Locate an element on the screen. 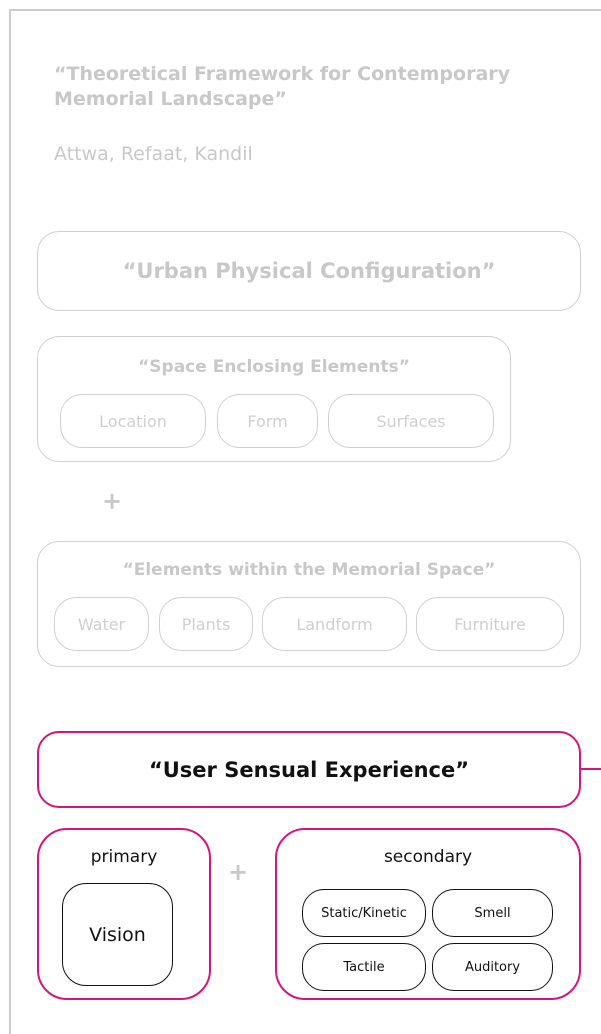 Image resolution: width=601 pixels, height=1034 pixels. pill-water: Water is located at coordinates (101, 624).